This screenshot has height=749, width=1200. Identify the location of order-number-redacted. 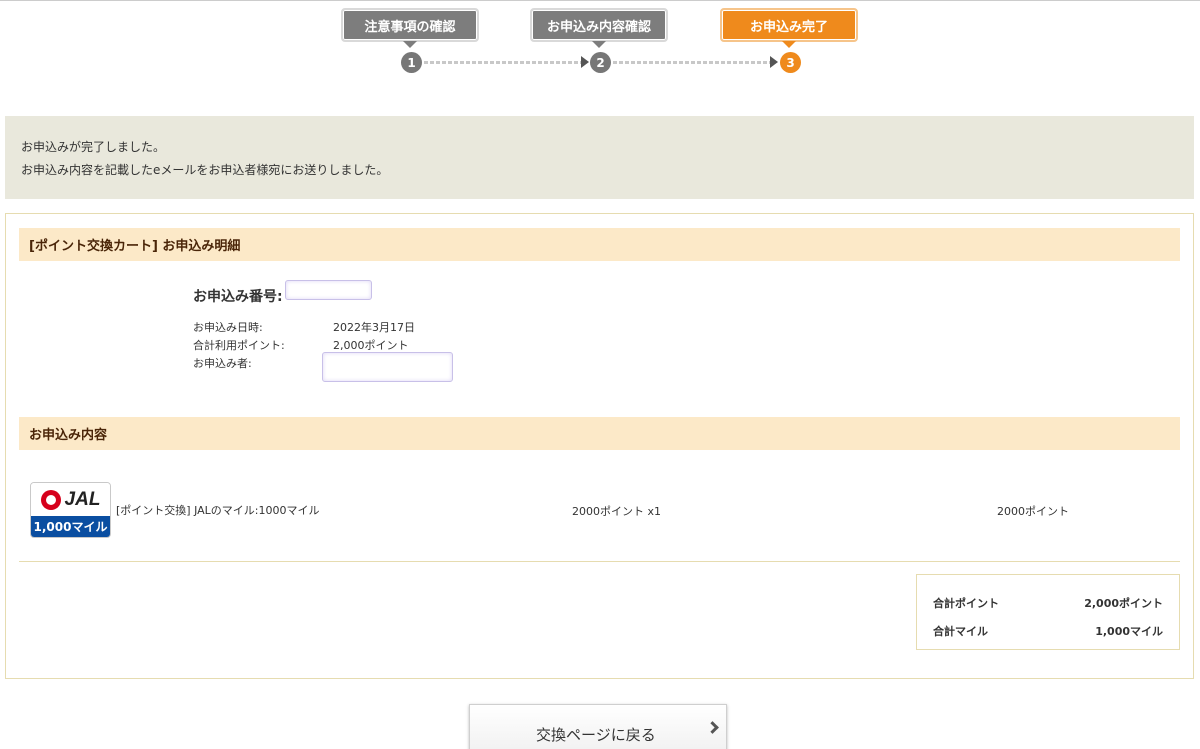
(328, 290).